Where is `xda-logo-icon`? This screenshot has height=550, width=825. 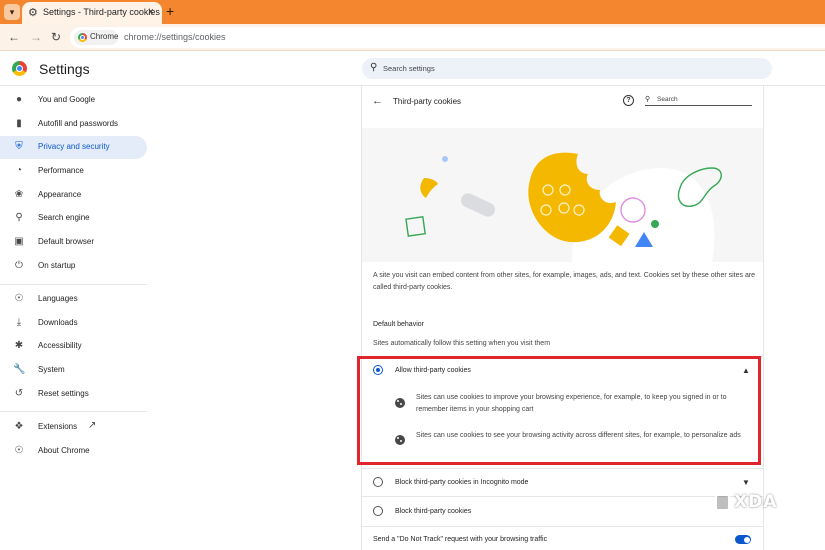
xda-logo-icon is located at coordinates (722, 502).